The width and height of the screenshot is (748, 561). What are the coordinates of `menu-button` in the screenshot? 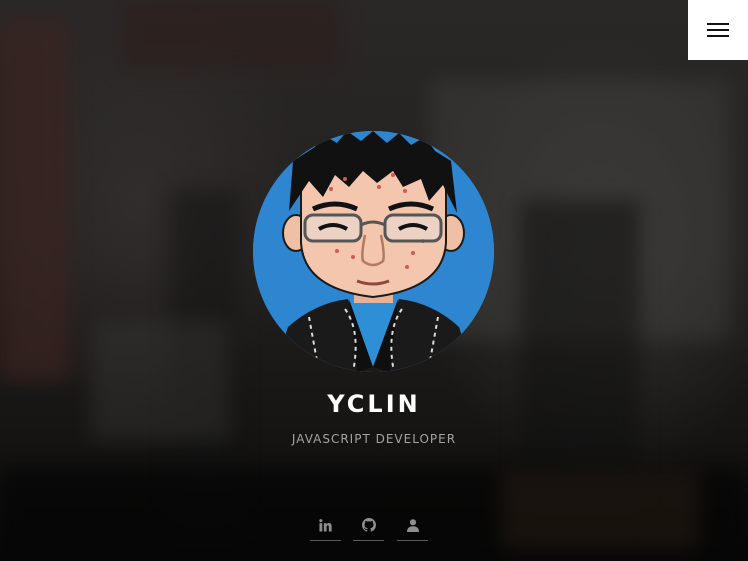 It's located at (718, 30).